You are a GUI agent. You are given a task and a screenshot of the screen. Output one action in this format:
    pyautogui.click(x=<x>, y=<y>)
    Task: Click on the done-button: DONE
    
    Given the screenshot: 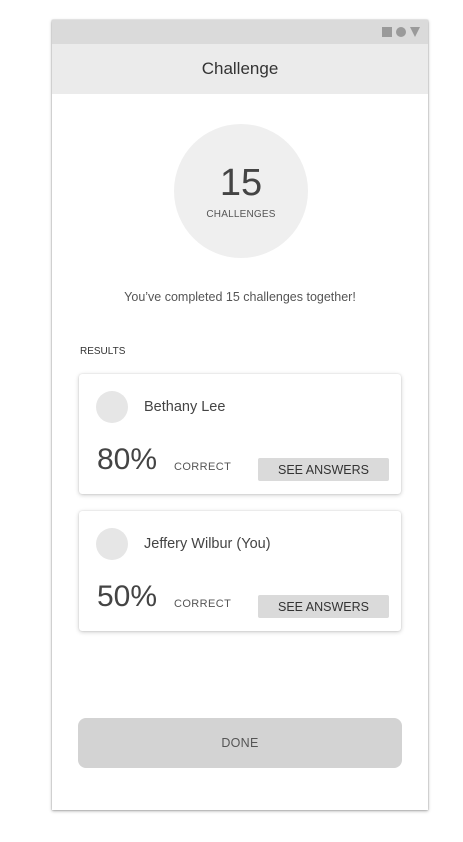 What is the action you would take?
    pyautogui.click(x=240, y=743)
    